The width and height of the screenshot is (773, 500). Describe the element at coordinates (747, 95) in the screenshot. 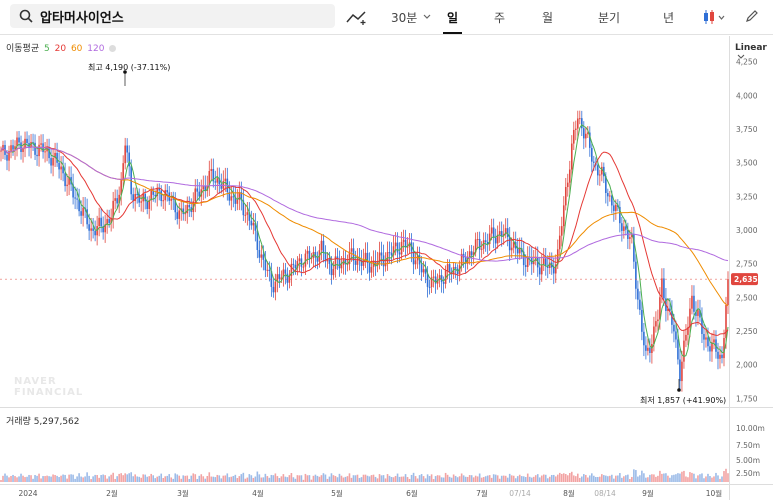

I see `price-tick-label: 4,000` at that location.